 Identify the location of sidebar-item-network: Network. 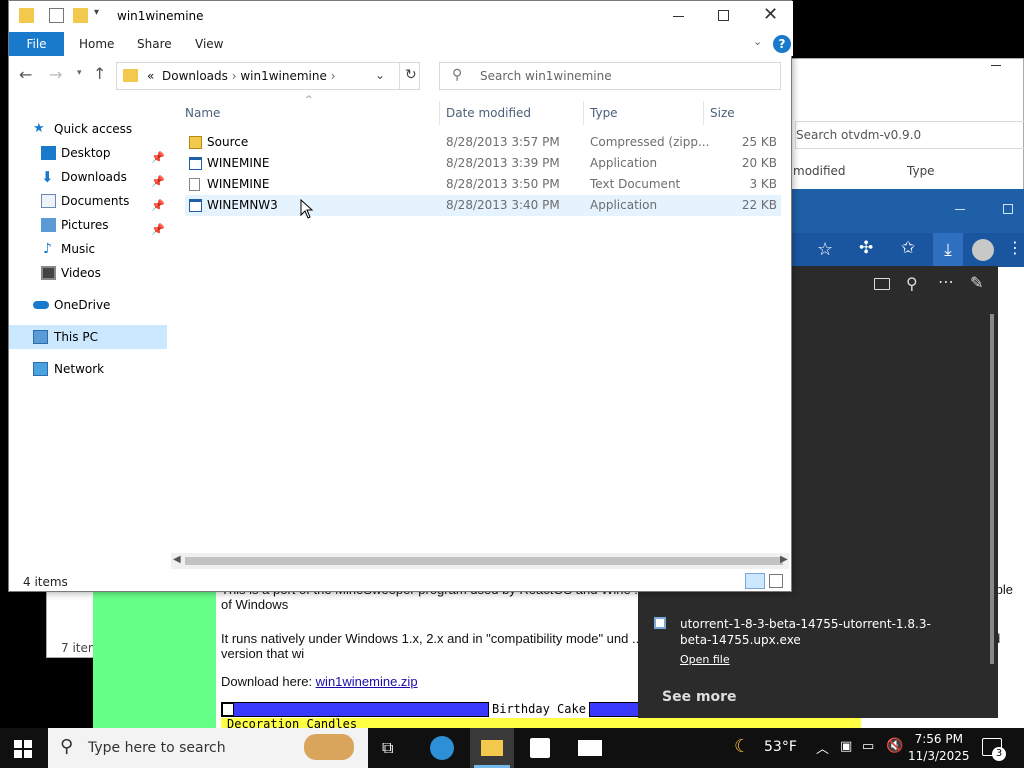
(88, 369).